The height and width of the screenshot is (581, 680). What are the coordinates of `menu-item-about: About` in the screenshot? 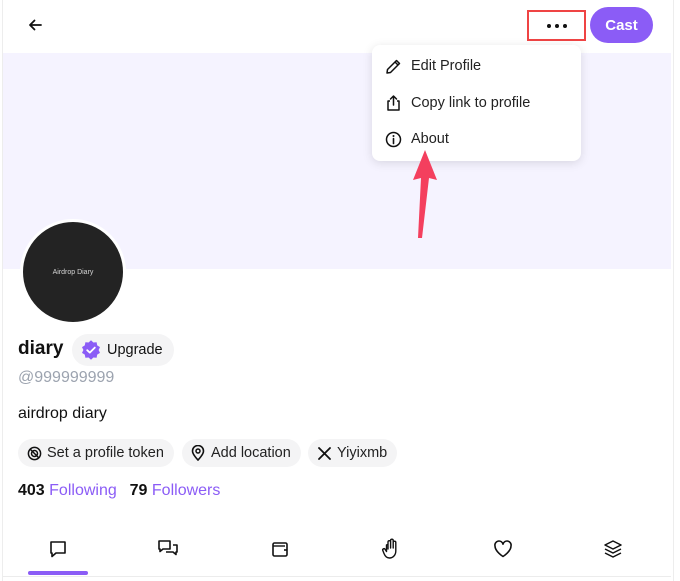 It's located at (476, 139).